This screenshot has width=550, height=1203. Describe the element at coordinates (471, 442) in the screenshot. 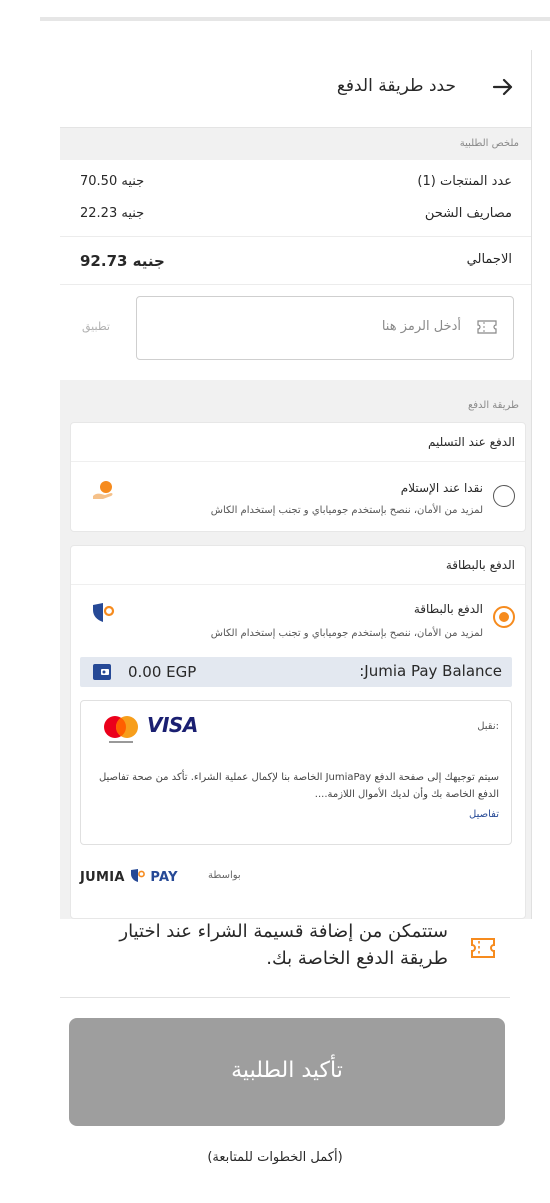

I see `cod-heading: الدفع عند التسليم` at that location.